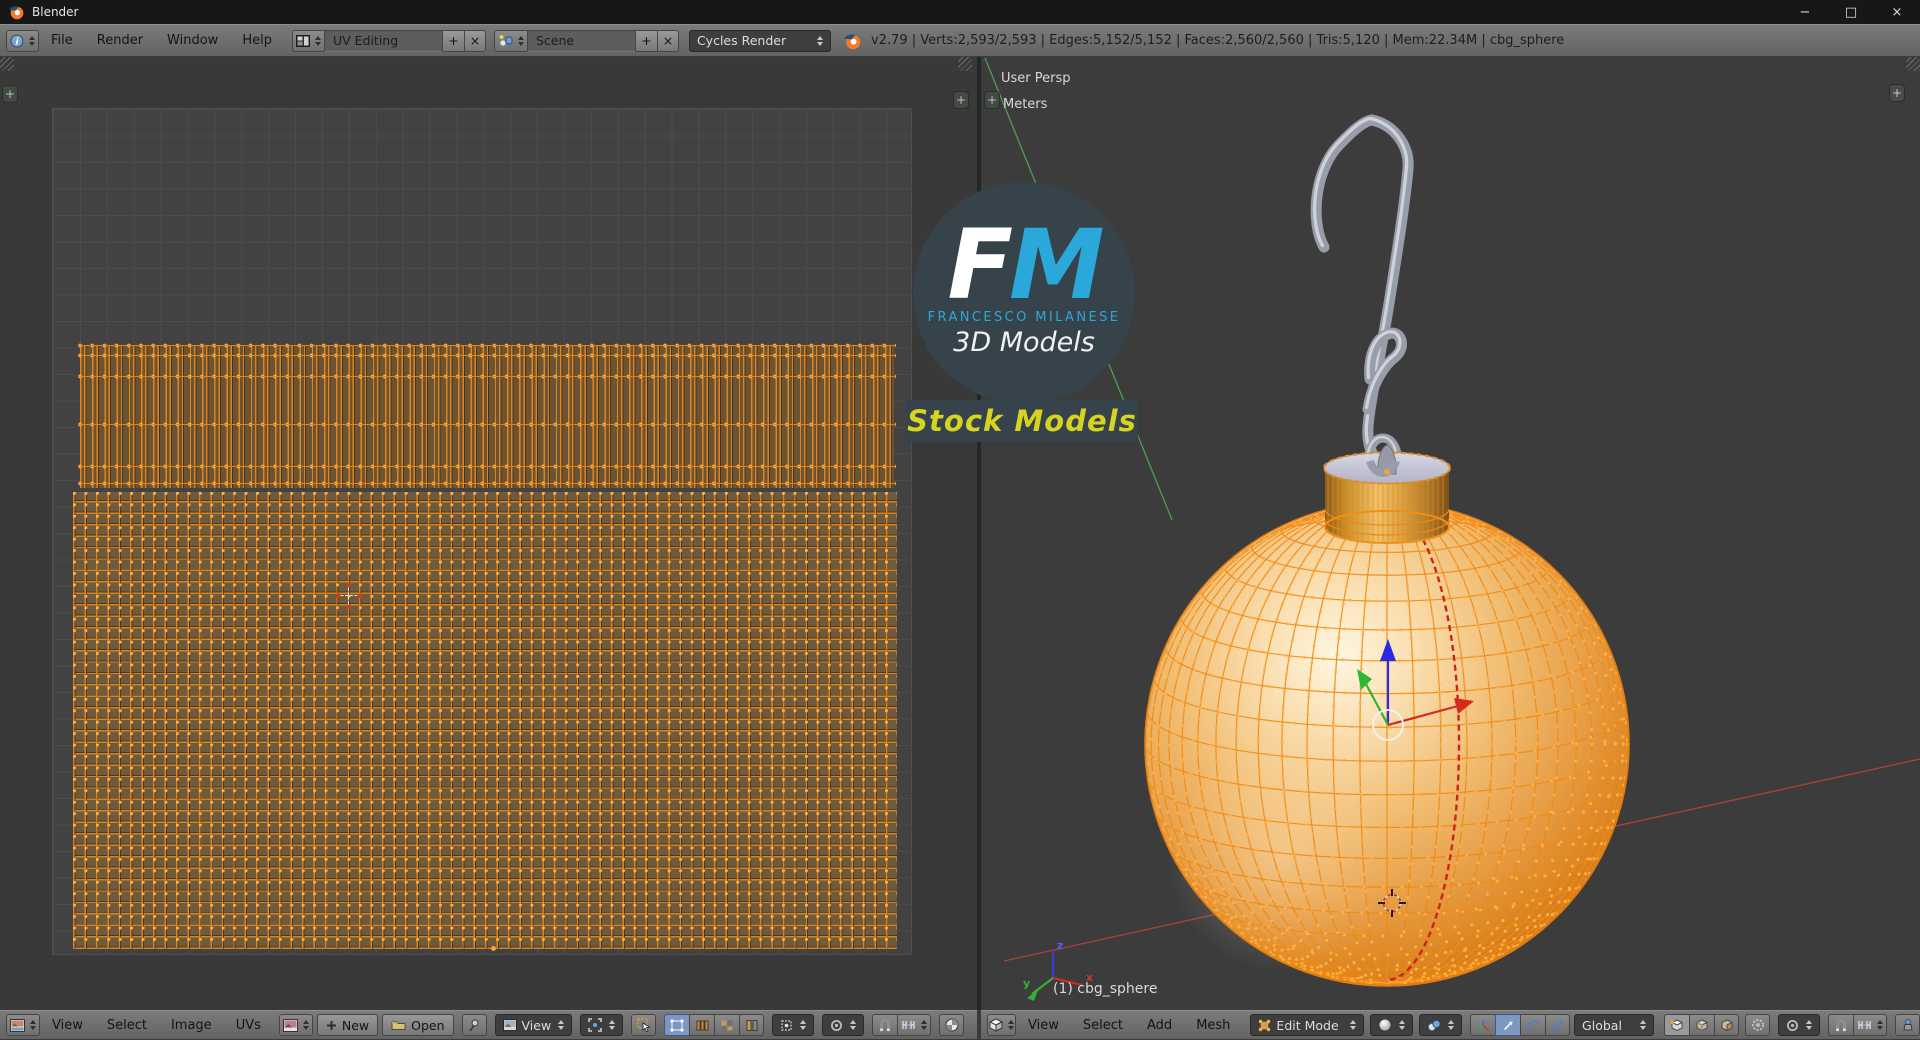 This screenshot has height=1040, width=1920. I want to click on pivot-point-select, so click(1441, 1025).